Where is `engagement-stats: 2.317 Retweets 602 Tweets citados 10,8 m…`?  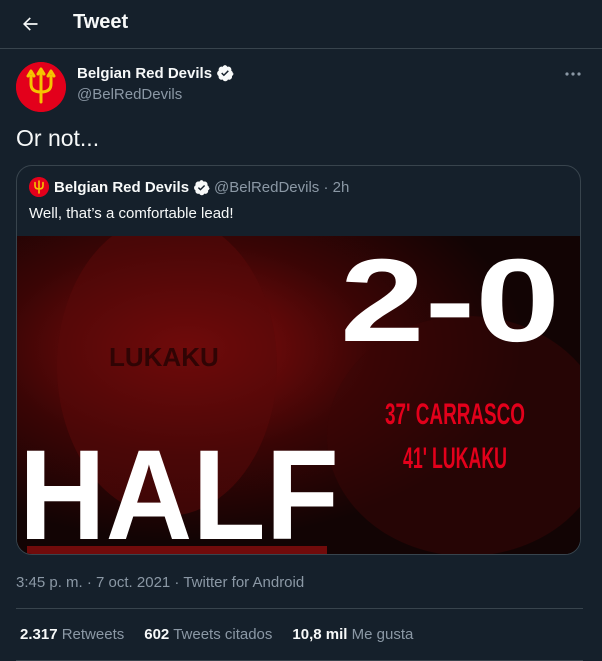
engagement-stats: 2.317 Retweets 602 Tweets citados 10,8 m… is located at coordinates (216, 634).